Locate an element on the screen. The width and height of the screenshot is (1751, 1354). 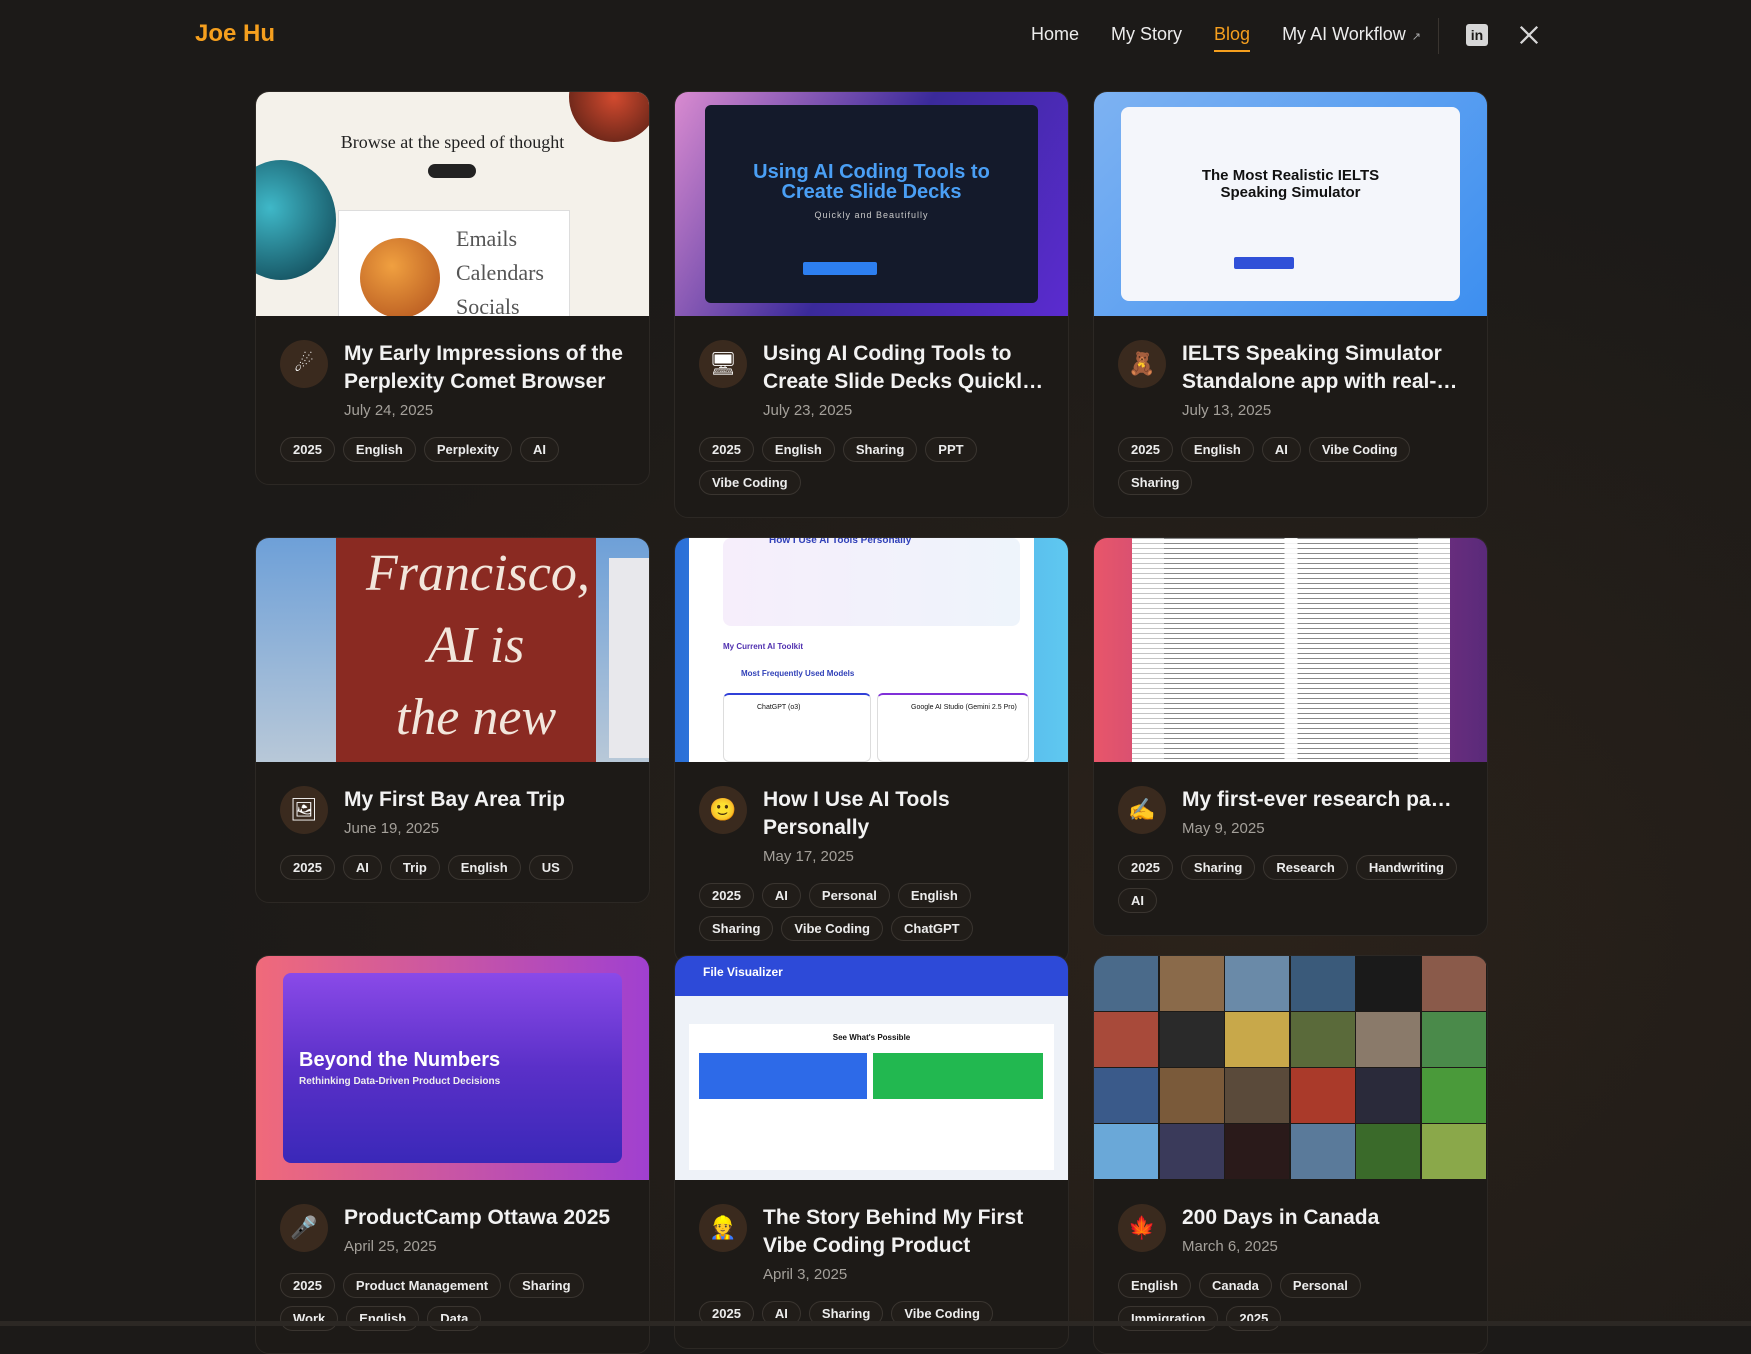
post-title: 200 Days in Canada is located at coordinates (1322, 1206).